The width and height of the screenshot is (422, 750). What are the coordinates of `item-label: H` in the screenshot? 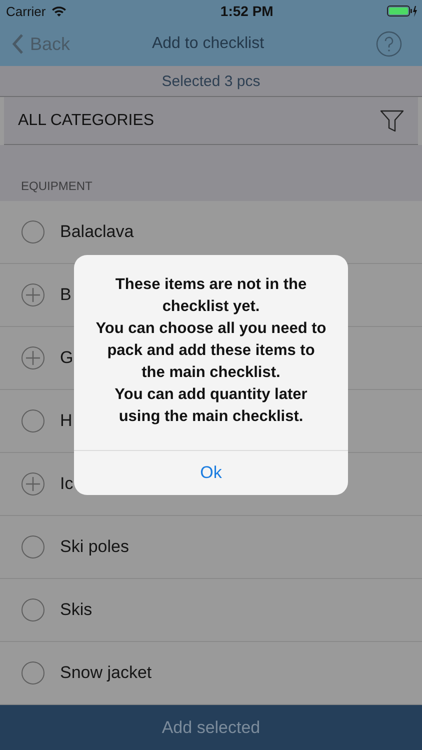 It's located at (66, 421).